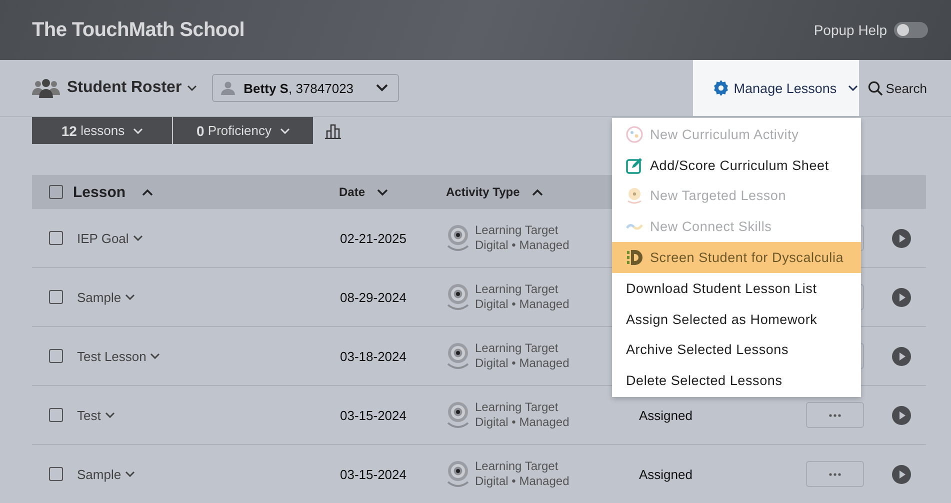 The height and width of the screenshot is (503, 951). I want to click on menu-item: Delete Selected Lessons, so click(736, 380).